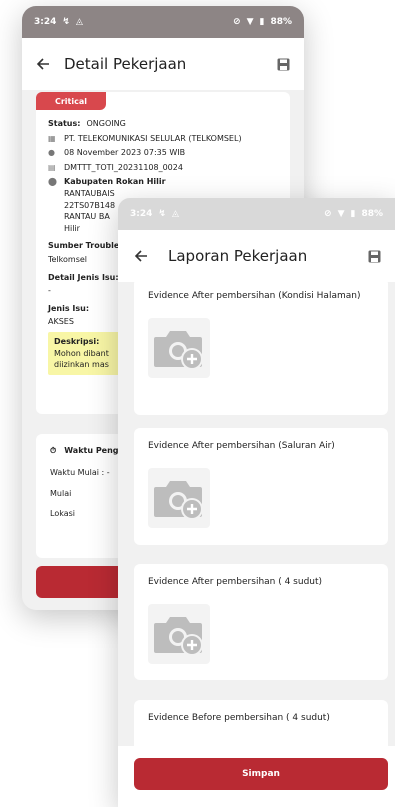 The width and height of the screenshot is (395, 807). What do you see at coordinates (238, 256) in the screenshot?
I see `page-title: Laporan Pekerjaan` at bounding box center [238, 256].